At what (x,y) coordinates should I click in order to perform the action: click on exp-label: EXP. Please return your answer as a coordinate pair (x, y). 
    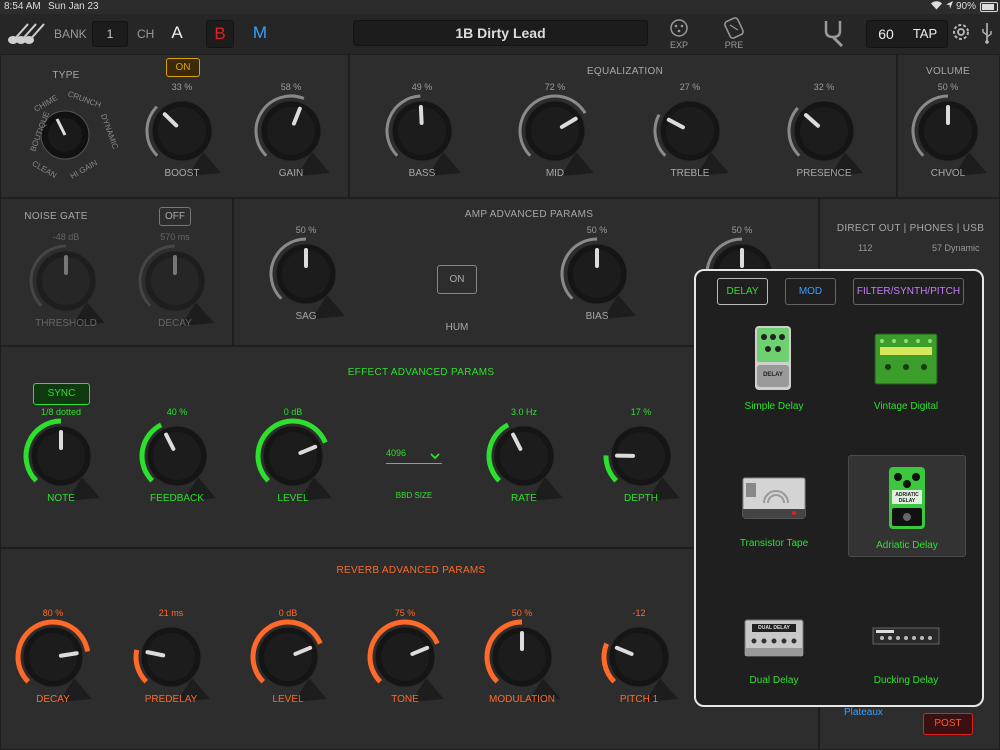
    Looking at the image, I should click on (678, 45).